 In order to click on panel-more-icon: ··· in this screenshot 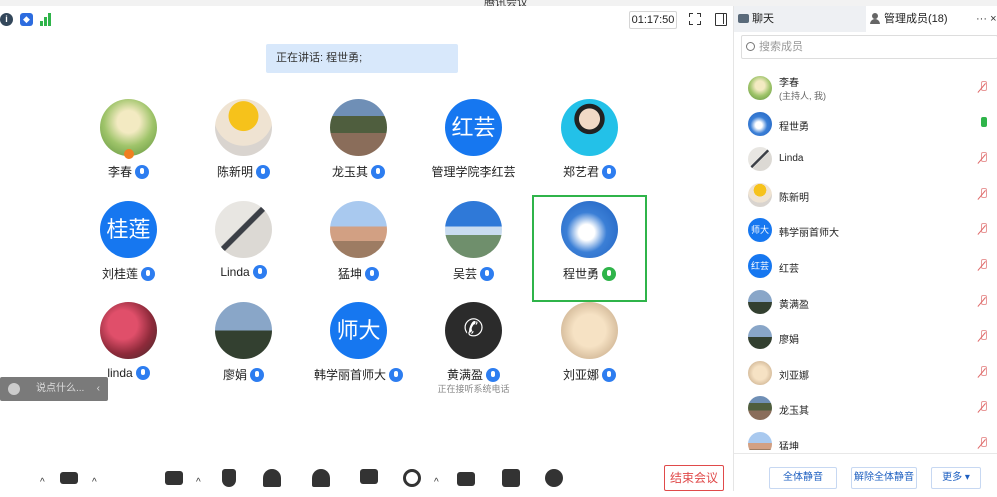, I will do `click(981, 19)`.